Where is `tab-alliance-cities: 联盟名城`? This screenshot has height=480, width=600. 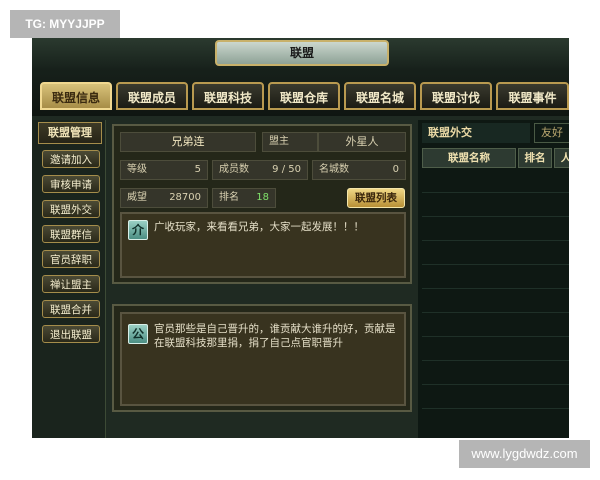
tab-alliance-cities: 联盟名城 is located at coordinates (380, 96).